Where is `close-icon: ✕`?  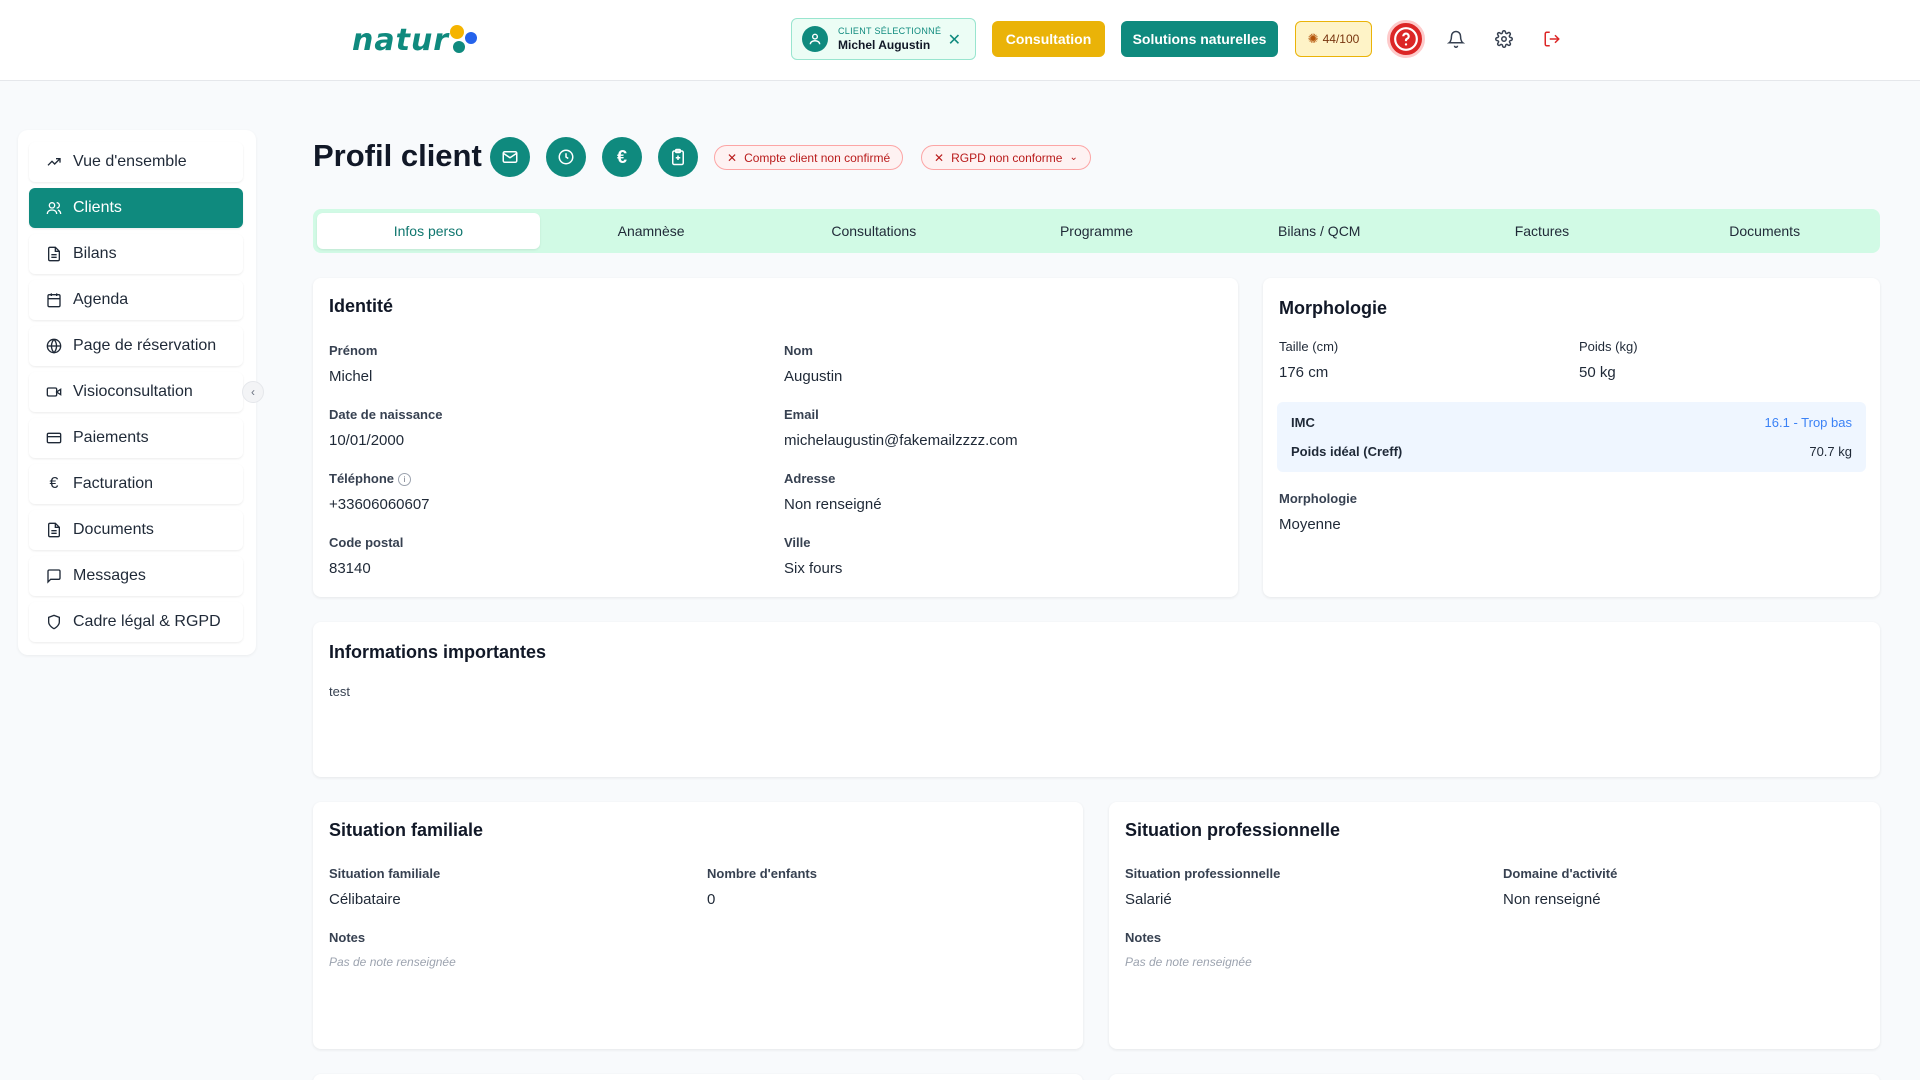
close-icon: ✕ is located at coordinates (954, 40).